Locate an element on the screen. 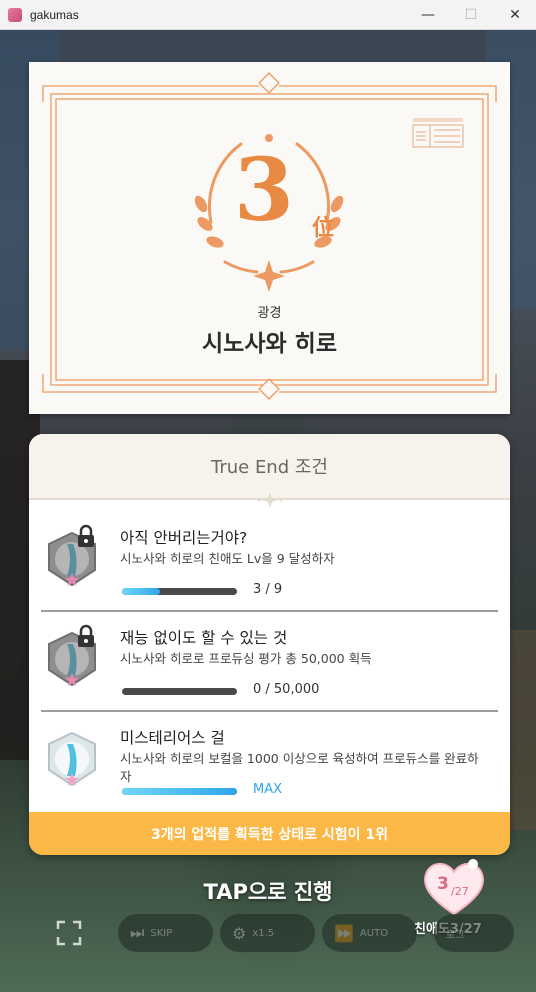  window-title: gakumas is located at coordinates (54, 14).